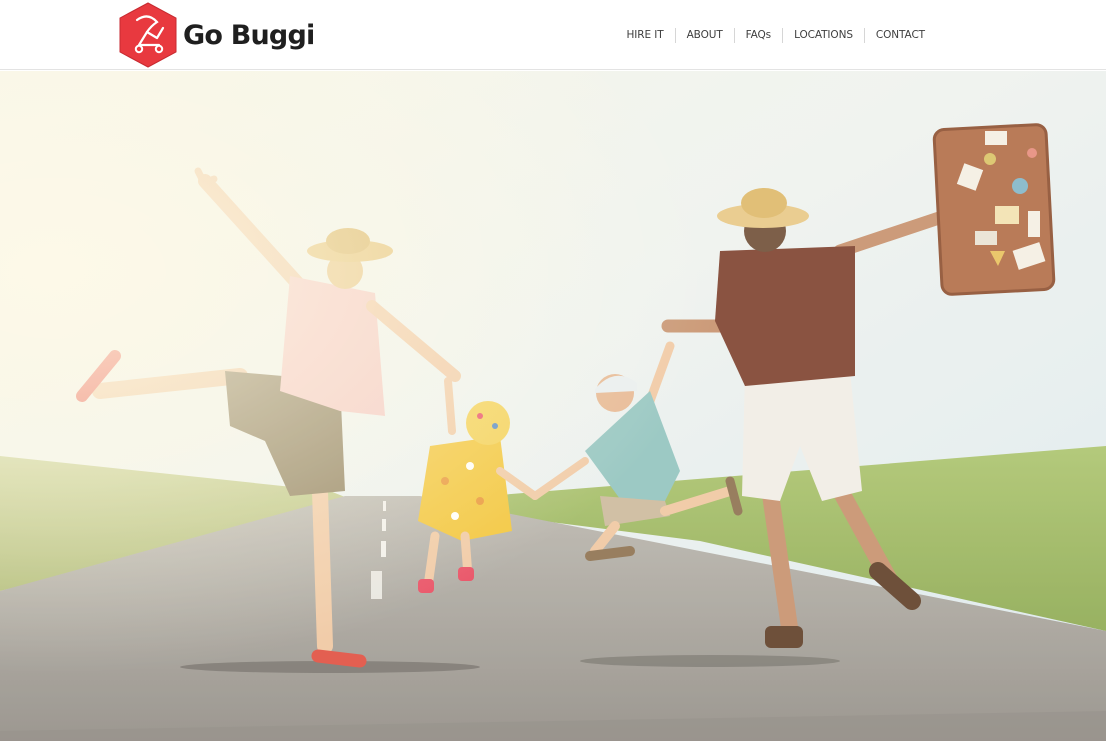 Image resolution: width=1106 pixels, height=741 pixels. I want to click on main-nav: HIRE IT ABOUT FAQs LOCATIONS CONTACT, so click(775, 35).